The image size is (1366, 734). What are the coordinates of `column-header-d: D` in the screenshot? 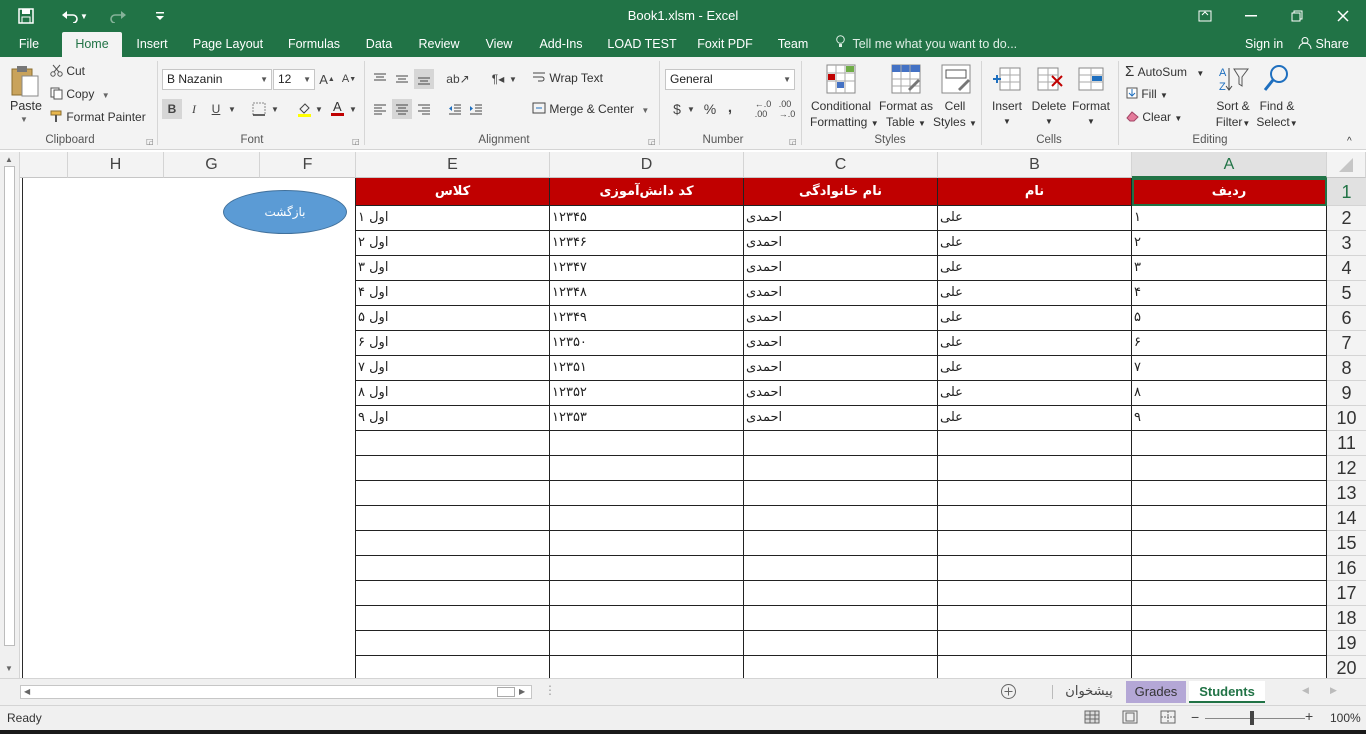 It's located at (647, 165).